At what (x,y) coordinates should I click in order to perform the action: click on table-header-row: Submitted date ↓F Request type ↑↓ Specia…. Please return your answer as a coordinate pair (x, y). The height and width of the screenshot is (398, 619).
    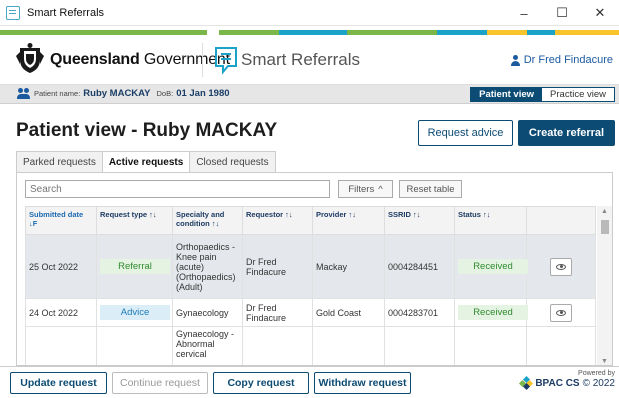
    Looking at the image, I should click on (310, 220).